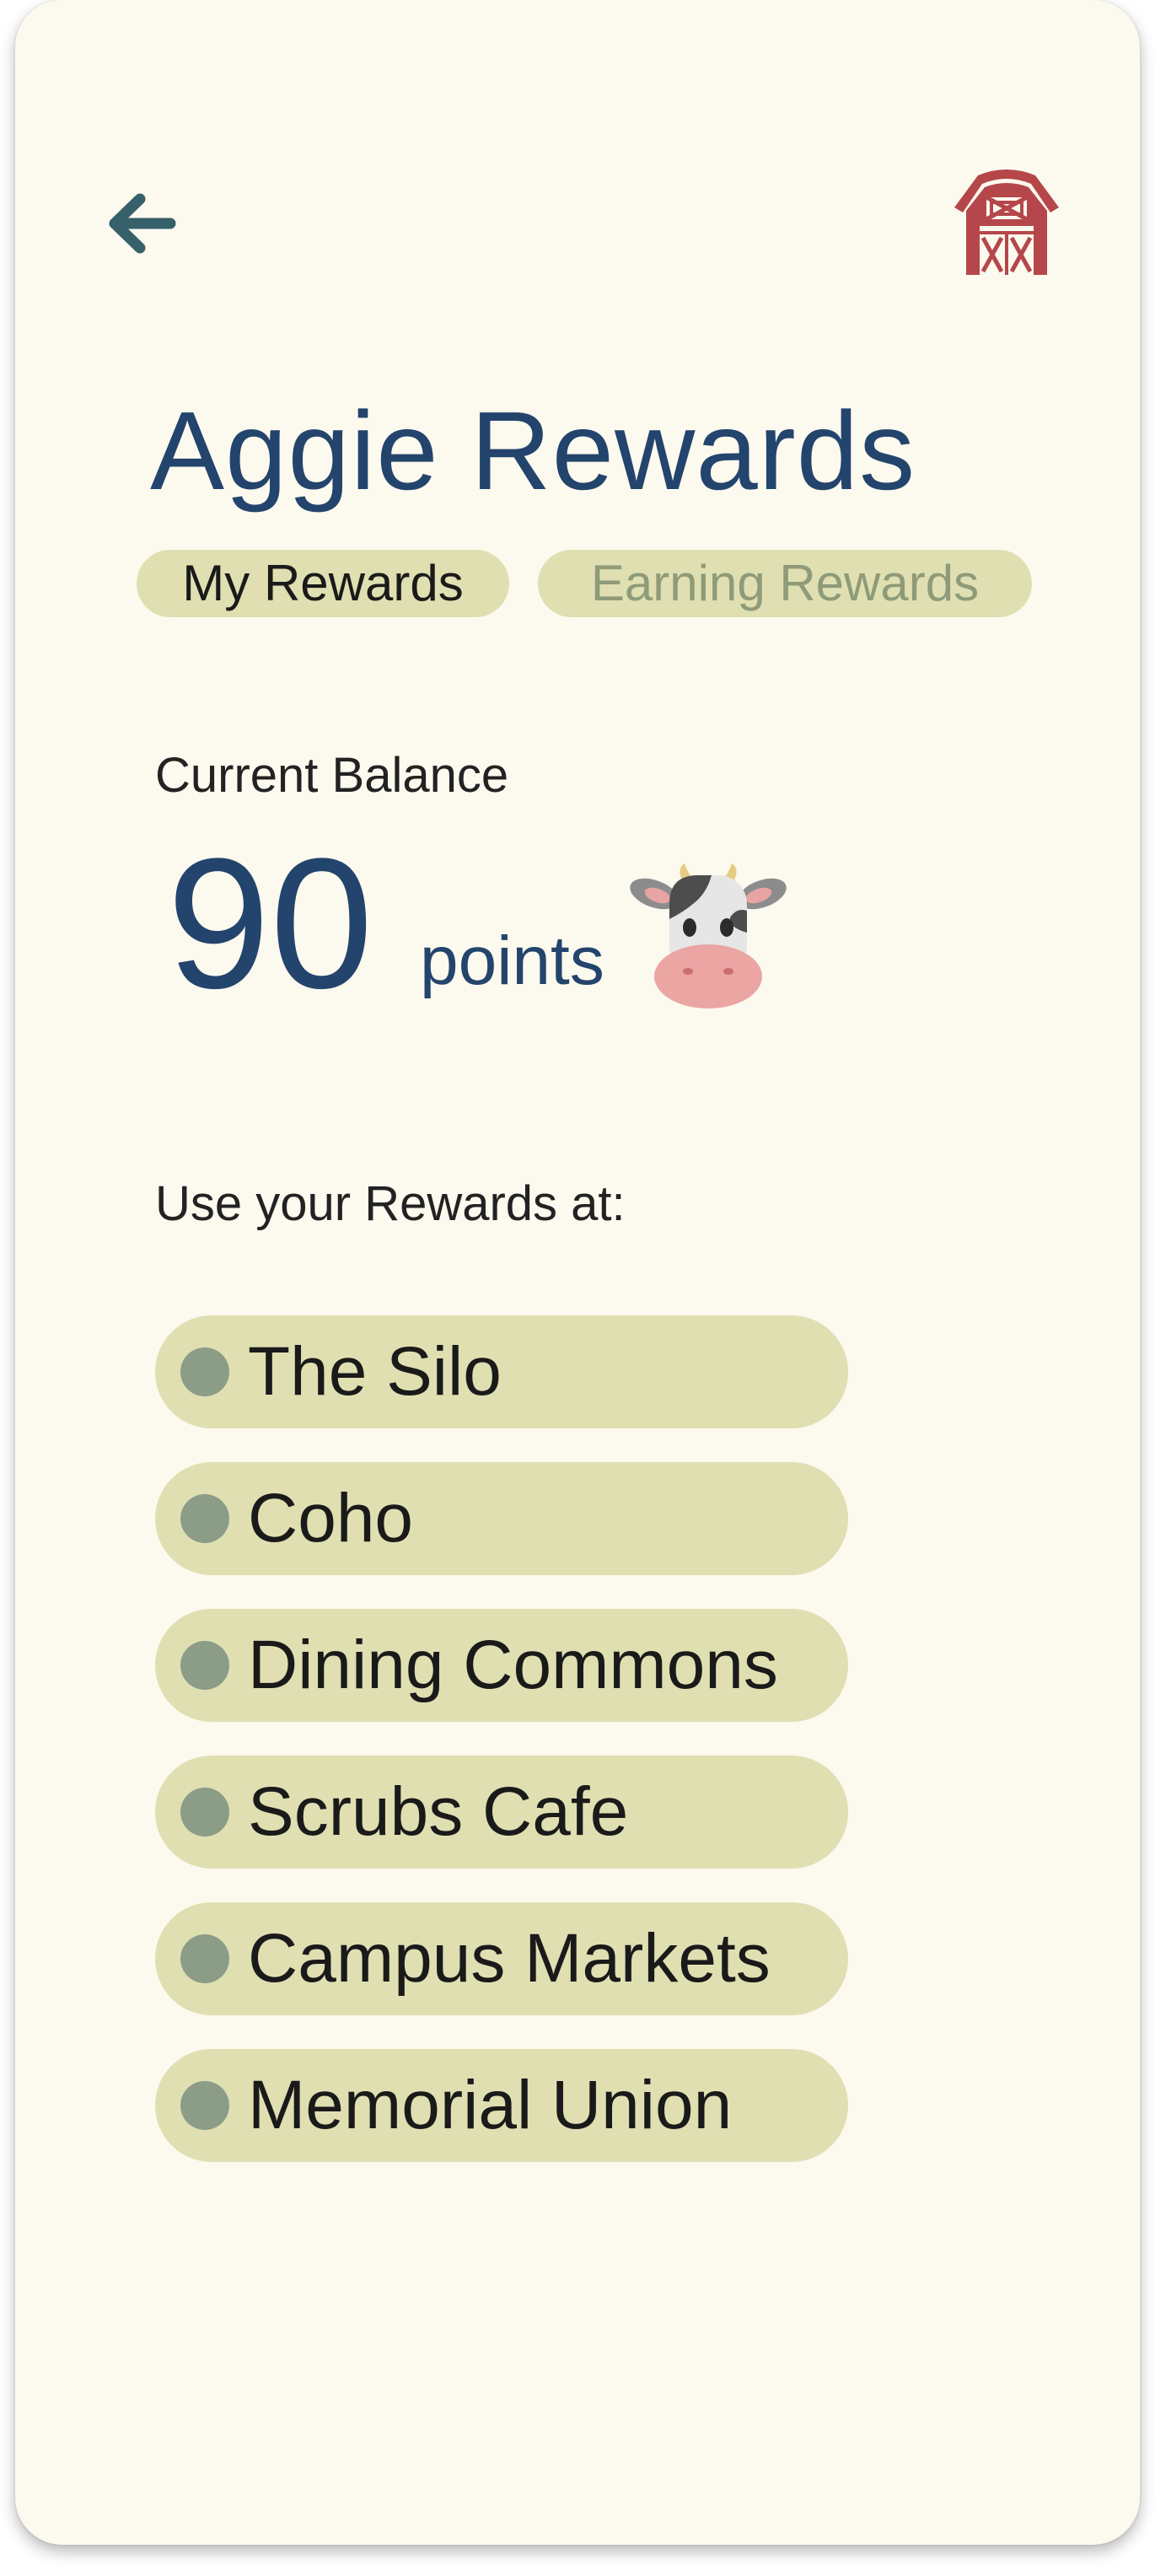 The width and height of the screenshot is (1155, 2576). I want to click on location-item: Dining Commons, so click(501, 1665).